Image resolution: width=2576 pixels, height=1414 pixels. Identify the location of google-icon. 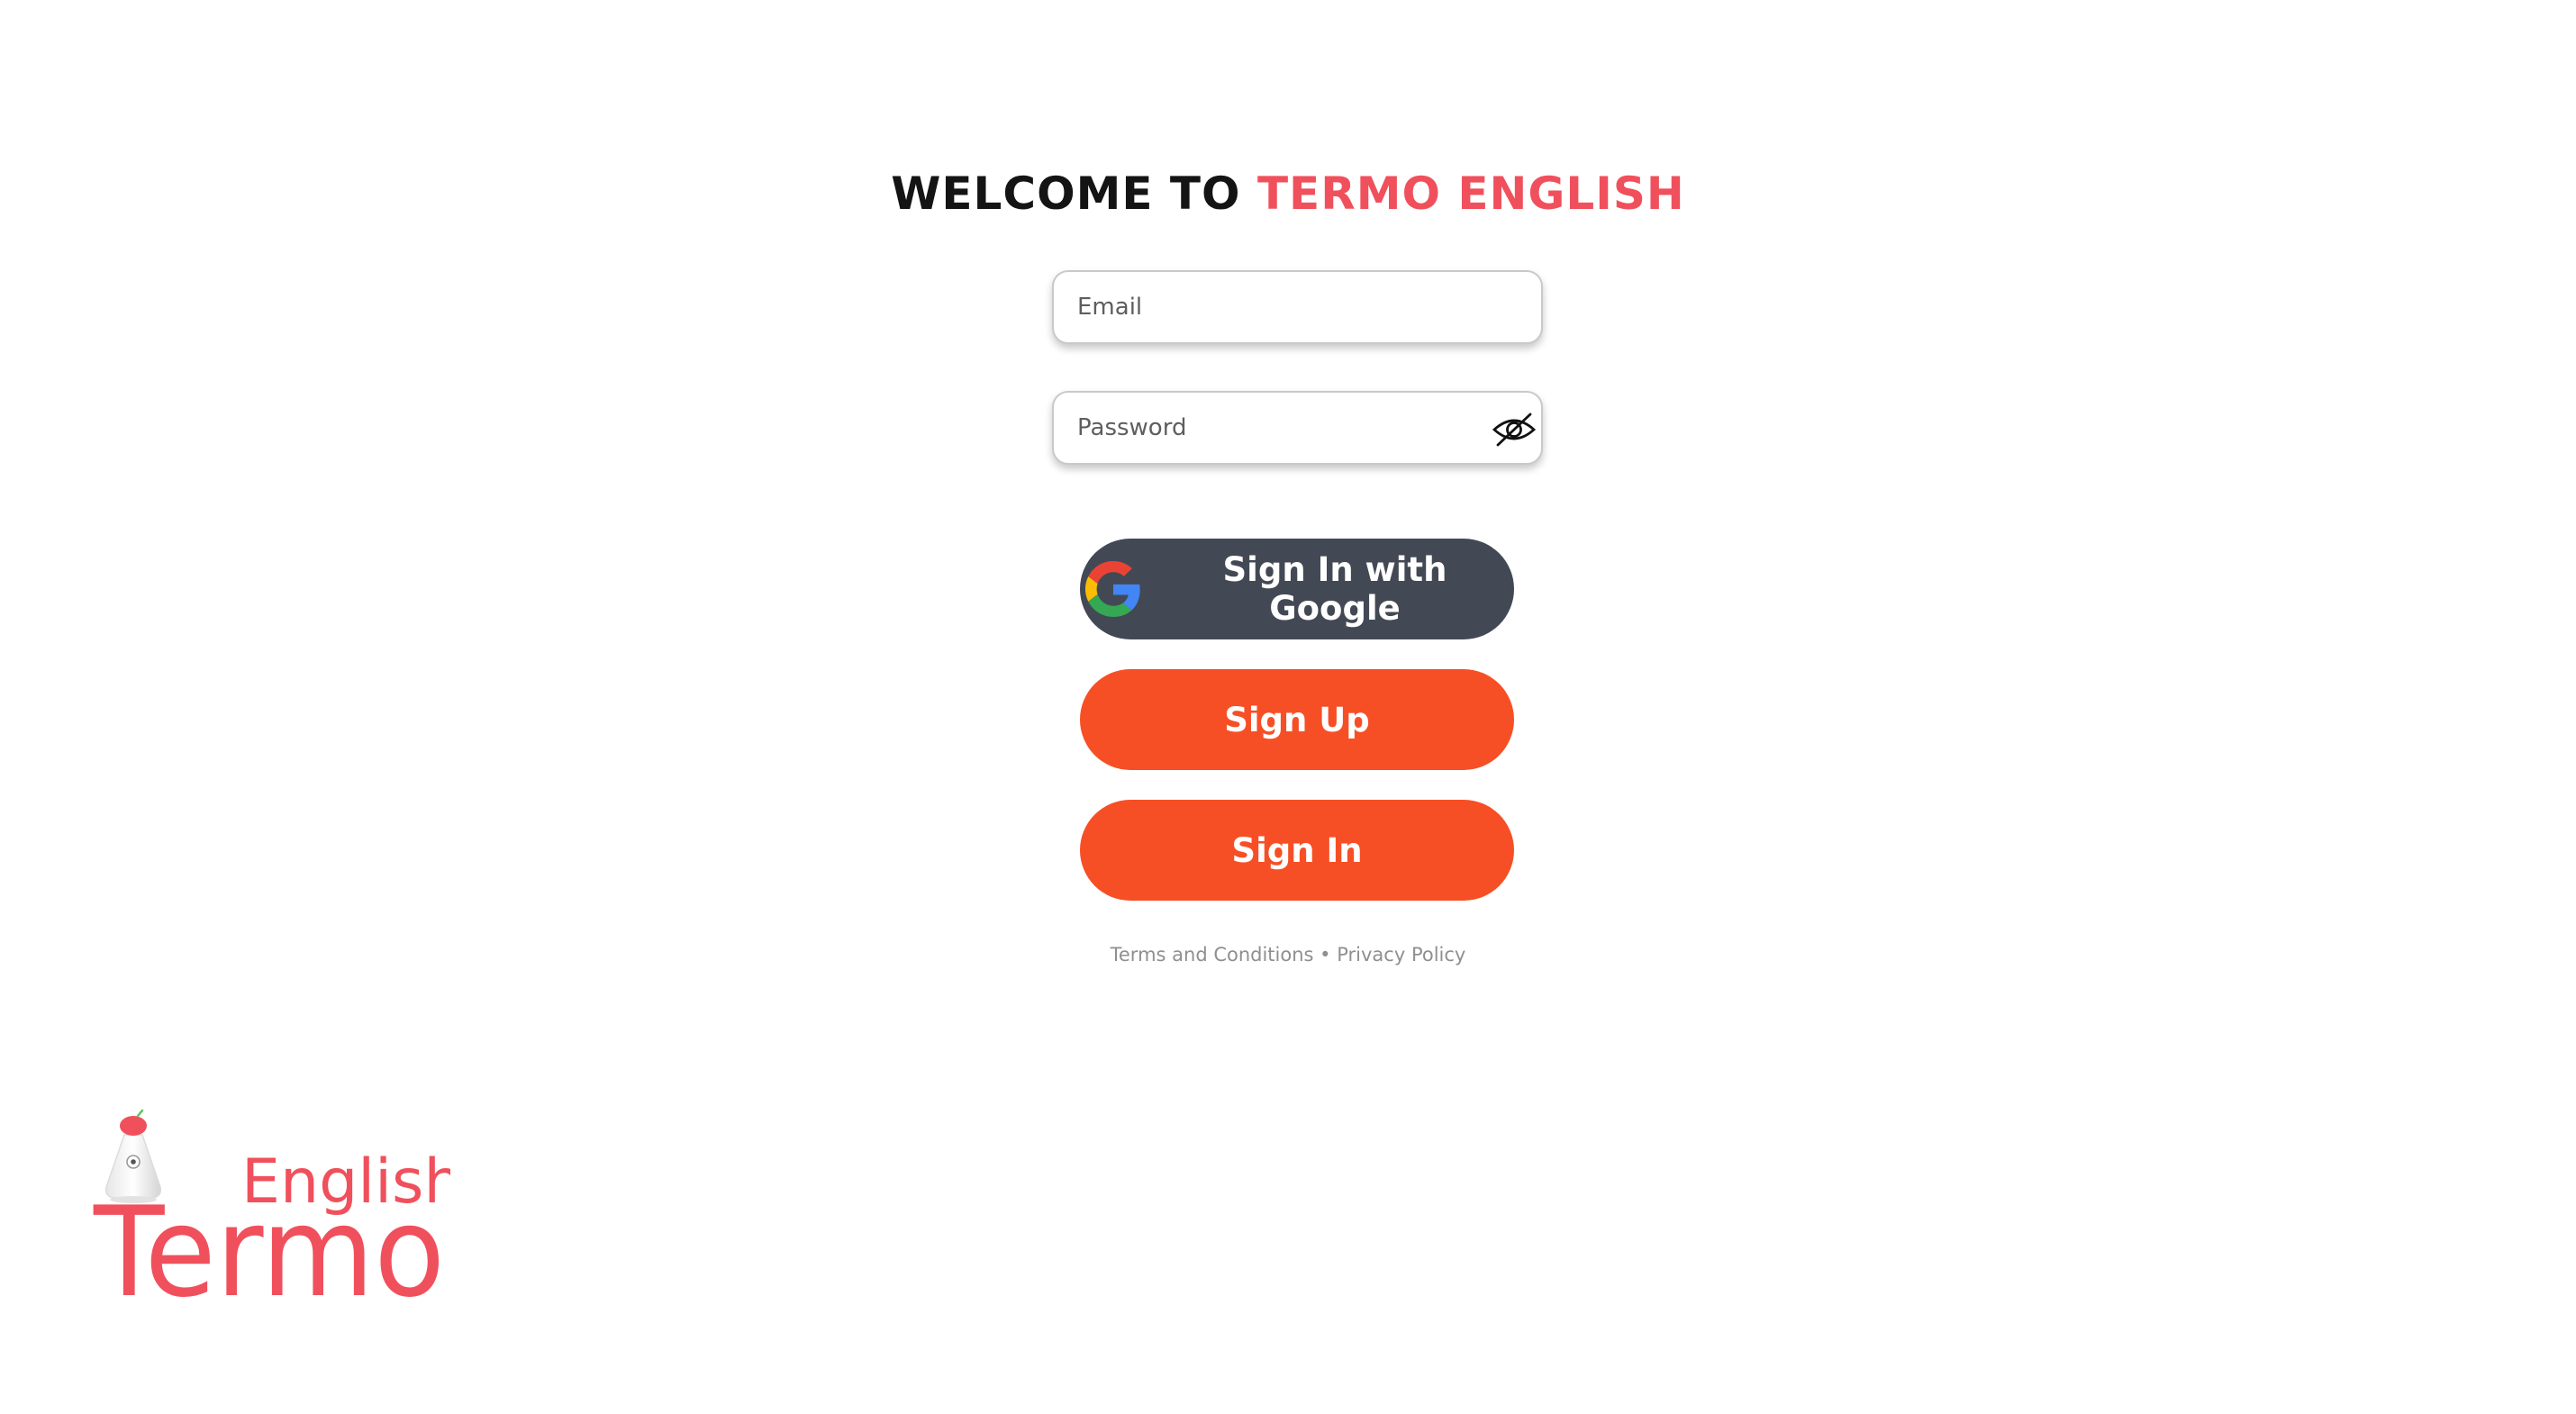
(1113, 589).